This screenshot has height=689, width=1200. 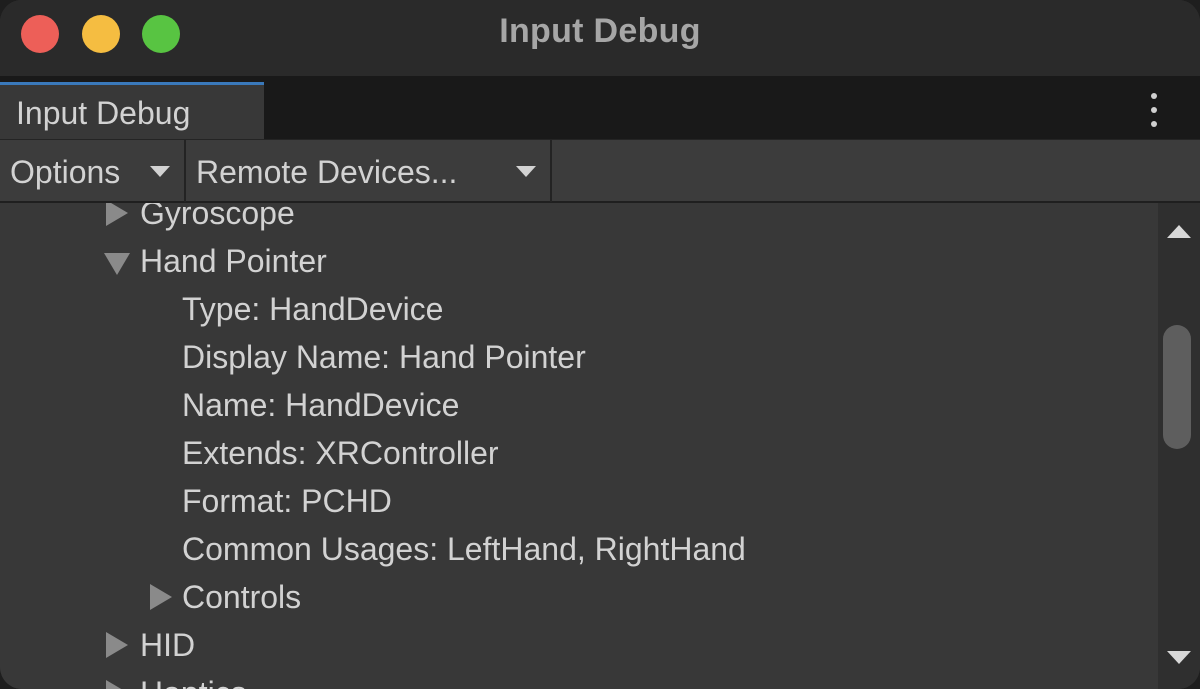 What do you see at coordinates (233, 261) in the screenshot?
I see `tree-item-label: Hand Pointer` at bounding box center [233, 261].